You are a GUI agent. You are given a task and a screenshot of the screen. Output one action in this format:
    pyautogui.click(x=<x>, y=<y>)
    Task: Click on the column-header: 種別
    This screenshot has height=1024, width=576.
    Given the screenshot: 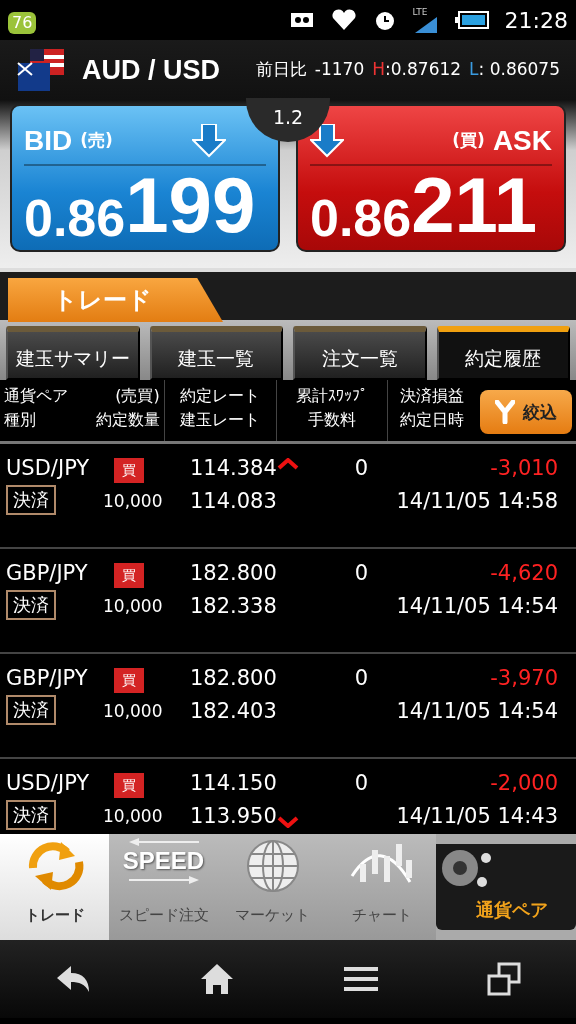 What is the action you would take?
    pyautogui.click(x=20, y=420)
    